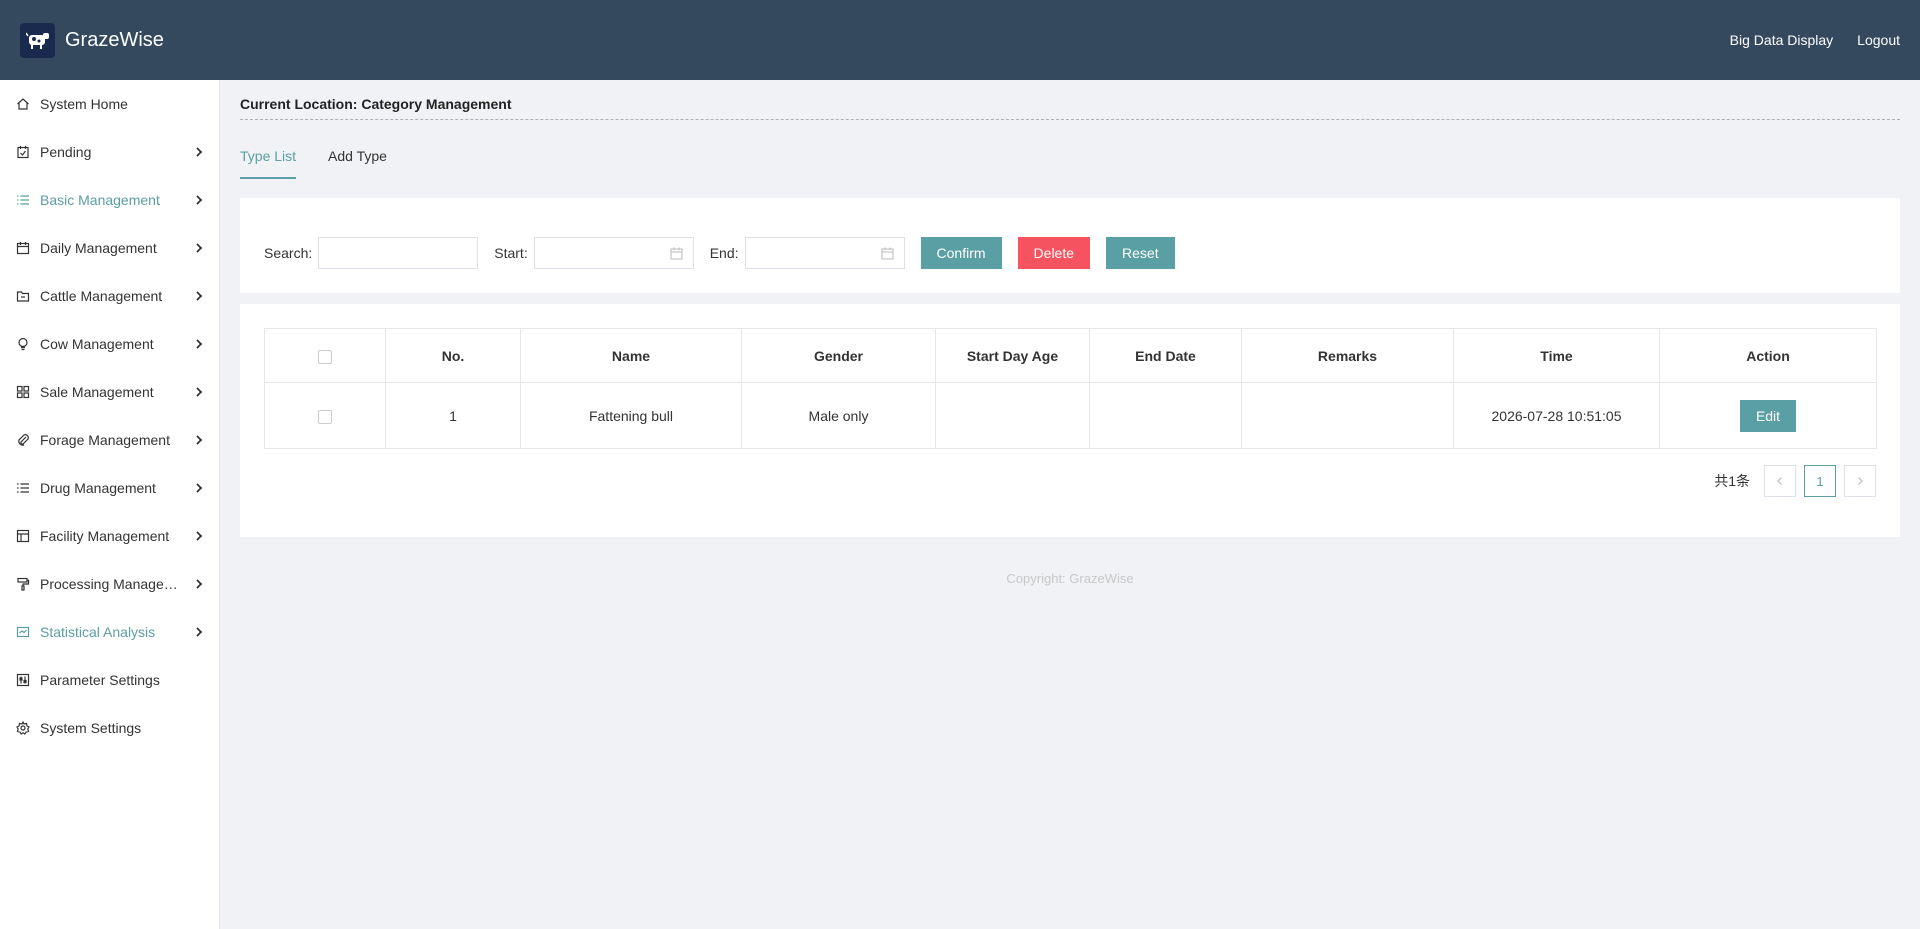 Image resolution: width=1920 pixels, height=929 pixels. I want to click on sidebar-item-daily-management: Daily Management, so click(109, 248).